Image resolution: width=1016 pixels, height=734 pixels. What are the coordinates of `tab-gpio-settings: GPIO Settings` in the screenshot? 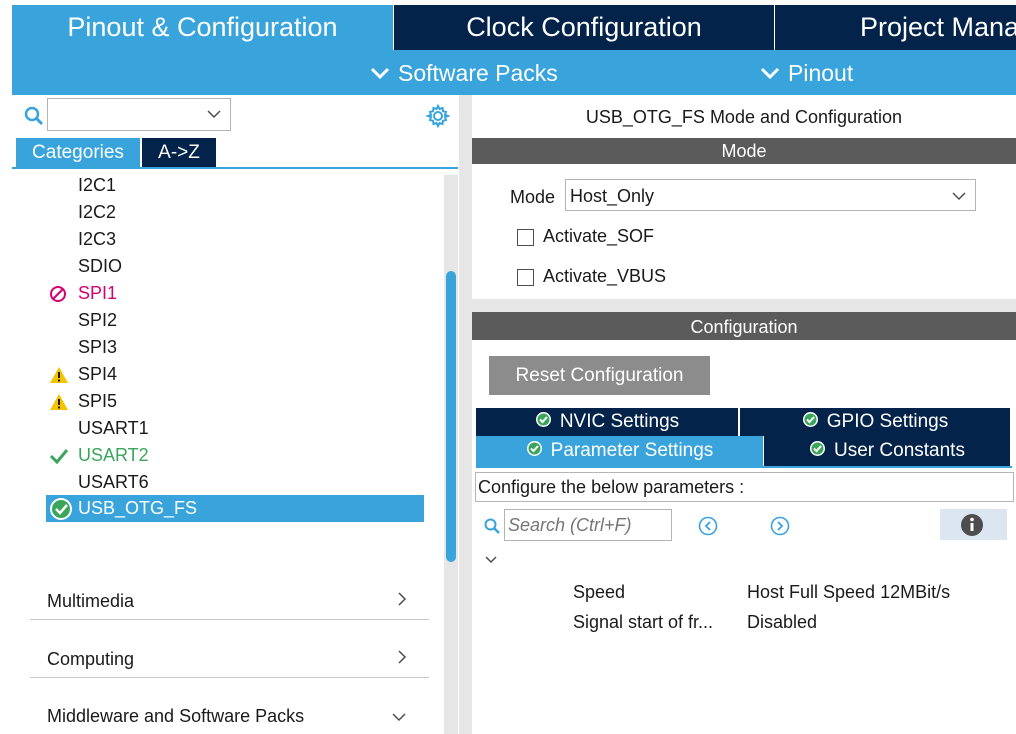 It's located at (875, 422).